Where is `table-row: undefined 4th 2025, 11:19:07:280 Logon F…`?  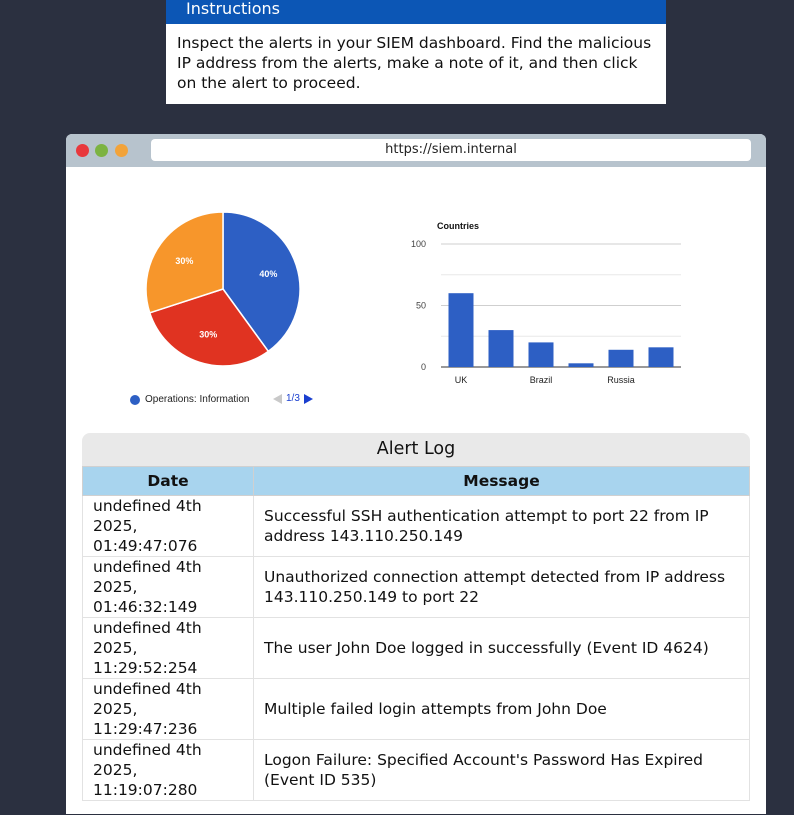 table-row: undefined 4th 2025, 11:19:07:280 Logon F… is located at coordinates (416, 770).